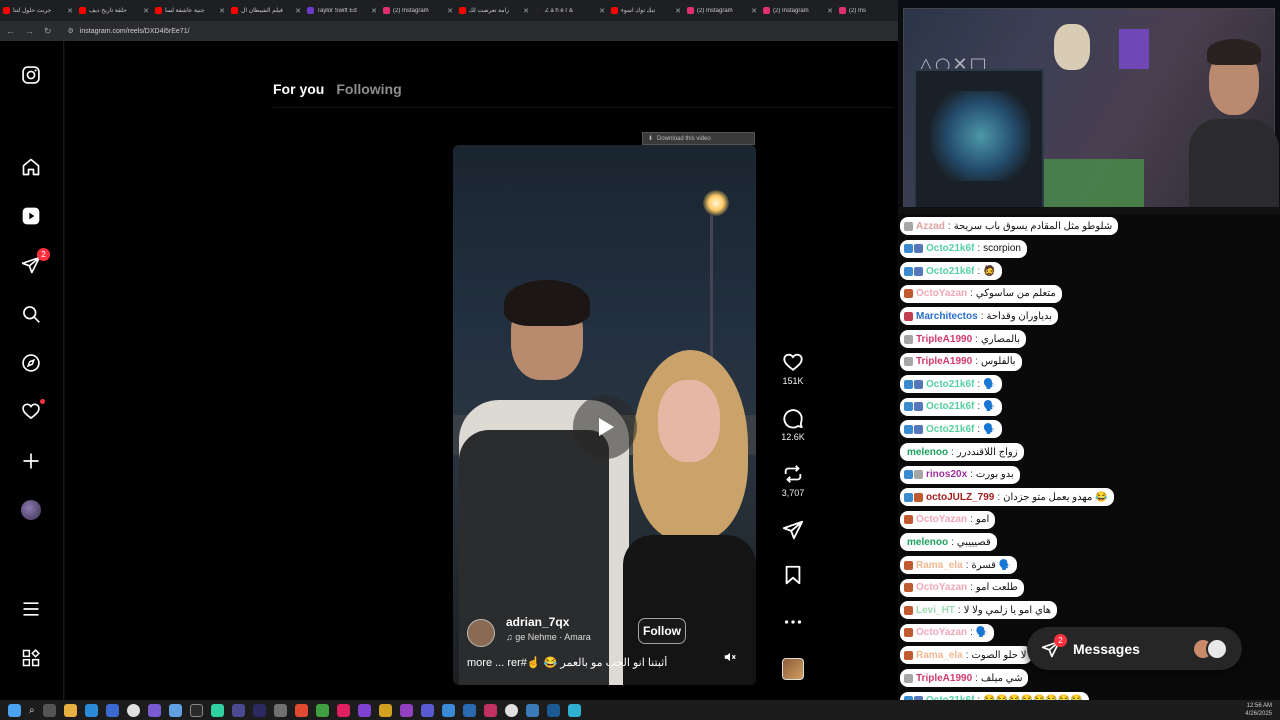  Describe the element at coordinates (298, 89) in the screenshot. I see `tab-for-you: For you` at that location.